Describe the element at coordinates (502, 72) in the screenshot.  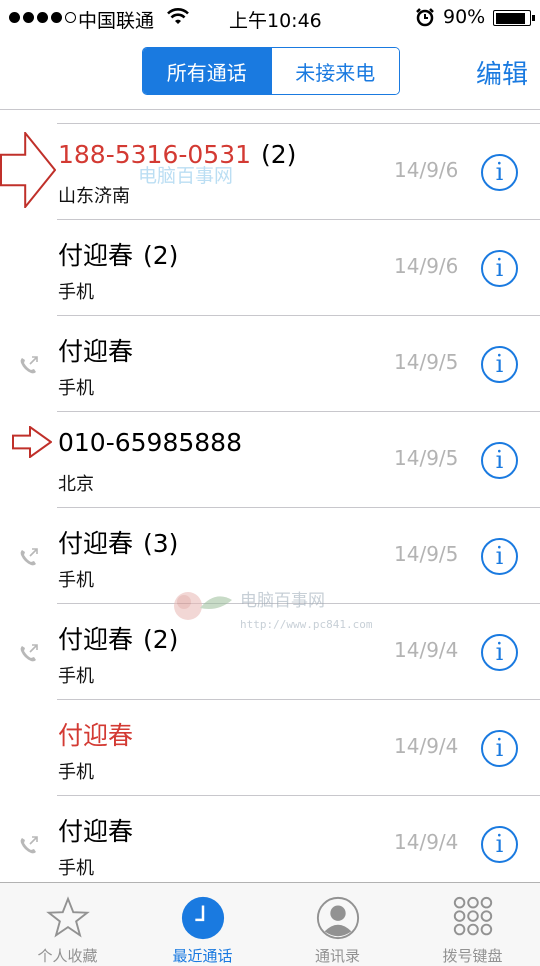
I see `edit-button: 编辑` at that location.